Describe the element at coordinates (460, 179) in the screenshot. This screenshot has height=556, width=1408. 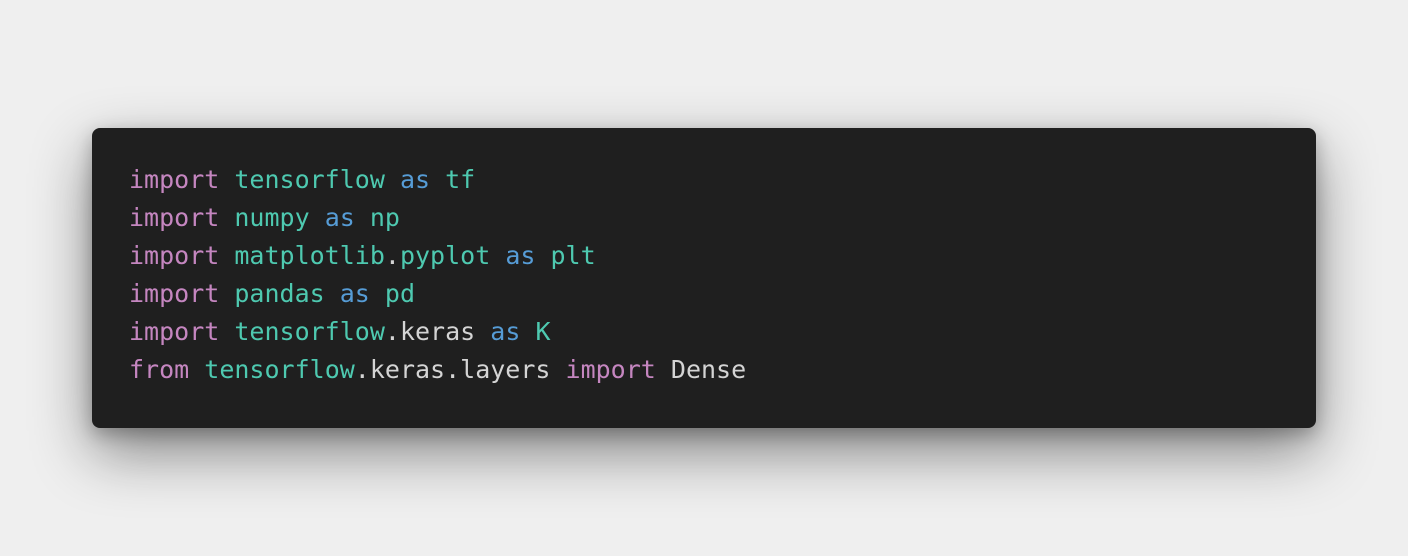
I see `code-token-module: tf` at that location.